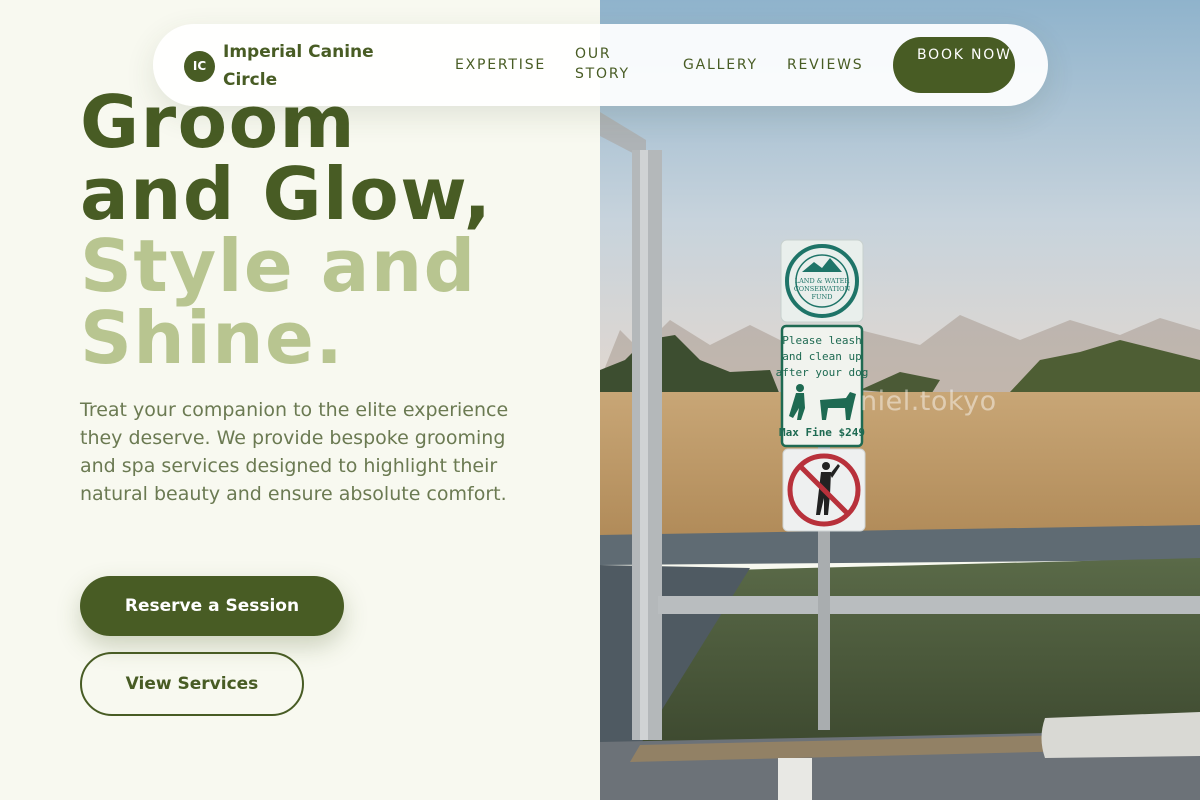  Describe the element at coordinates (821, 356) in the screenshot. I see `leash-sign-text-2: and clean up` at that location.